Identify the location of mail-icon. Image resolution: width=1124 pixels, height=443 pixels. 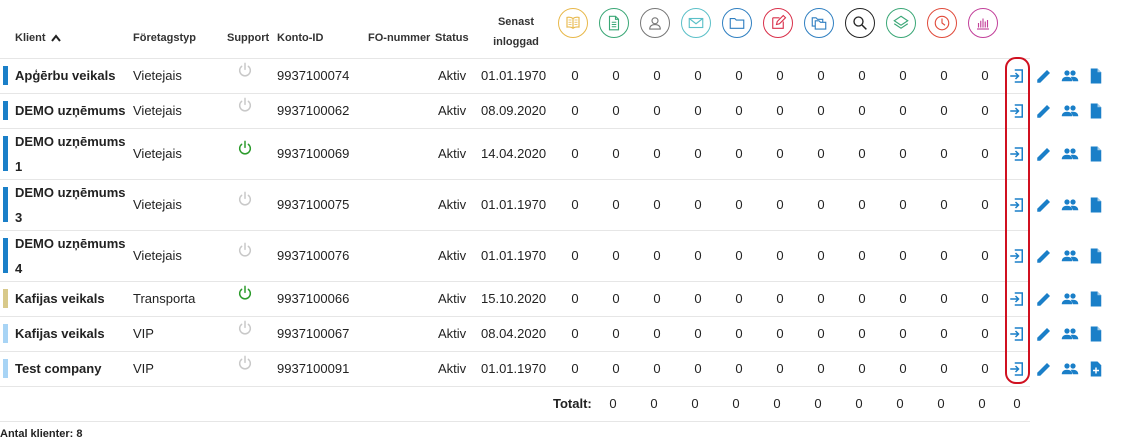
(696, 23).